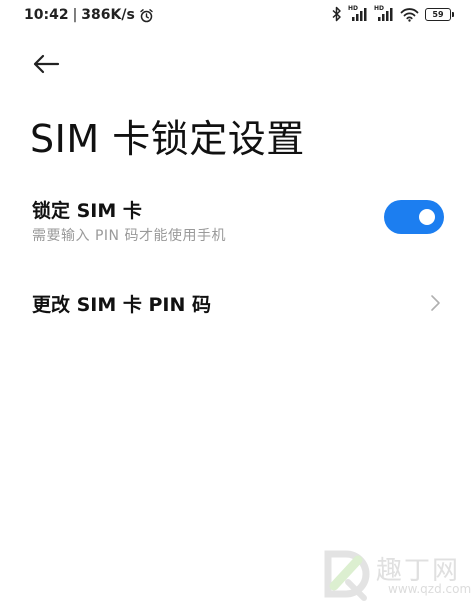  I want to click on battery-level: 59, so click(438, 14).